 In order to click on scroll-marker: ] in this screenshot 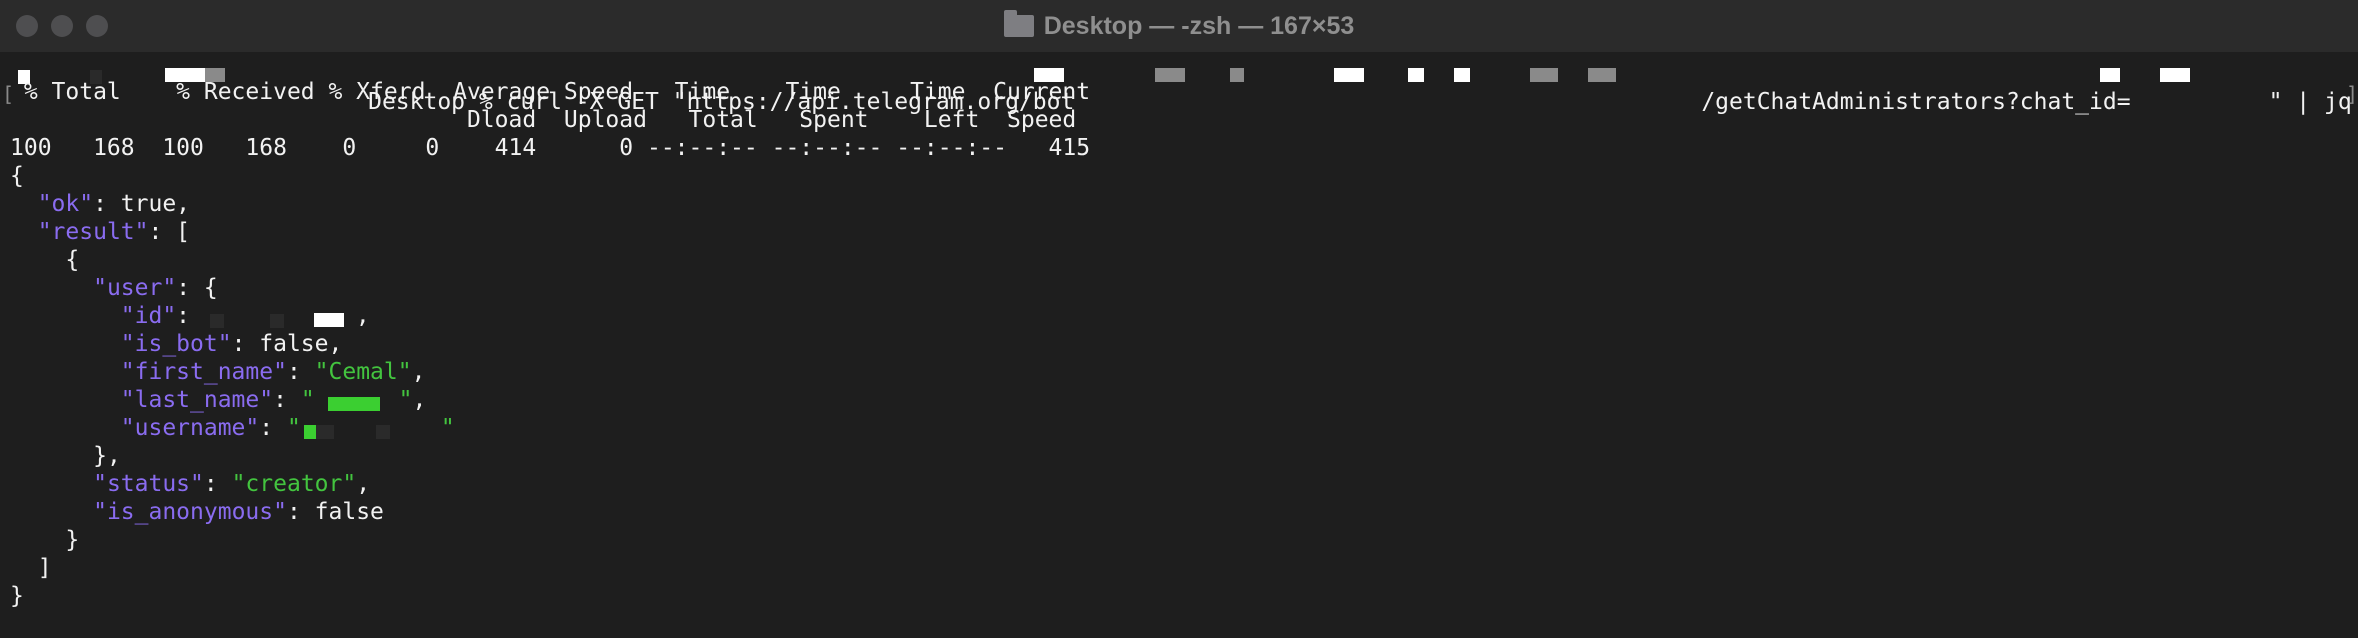, I will do `click(2352, 94)`.